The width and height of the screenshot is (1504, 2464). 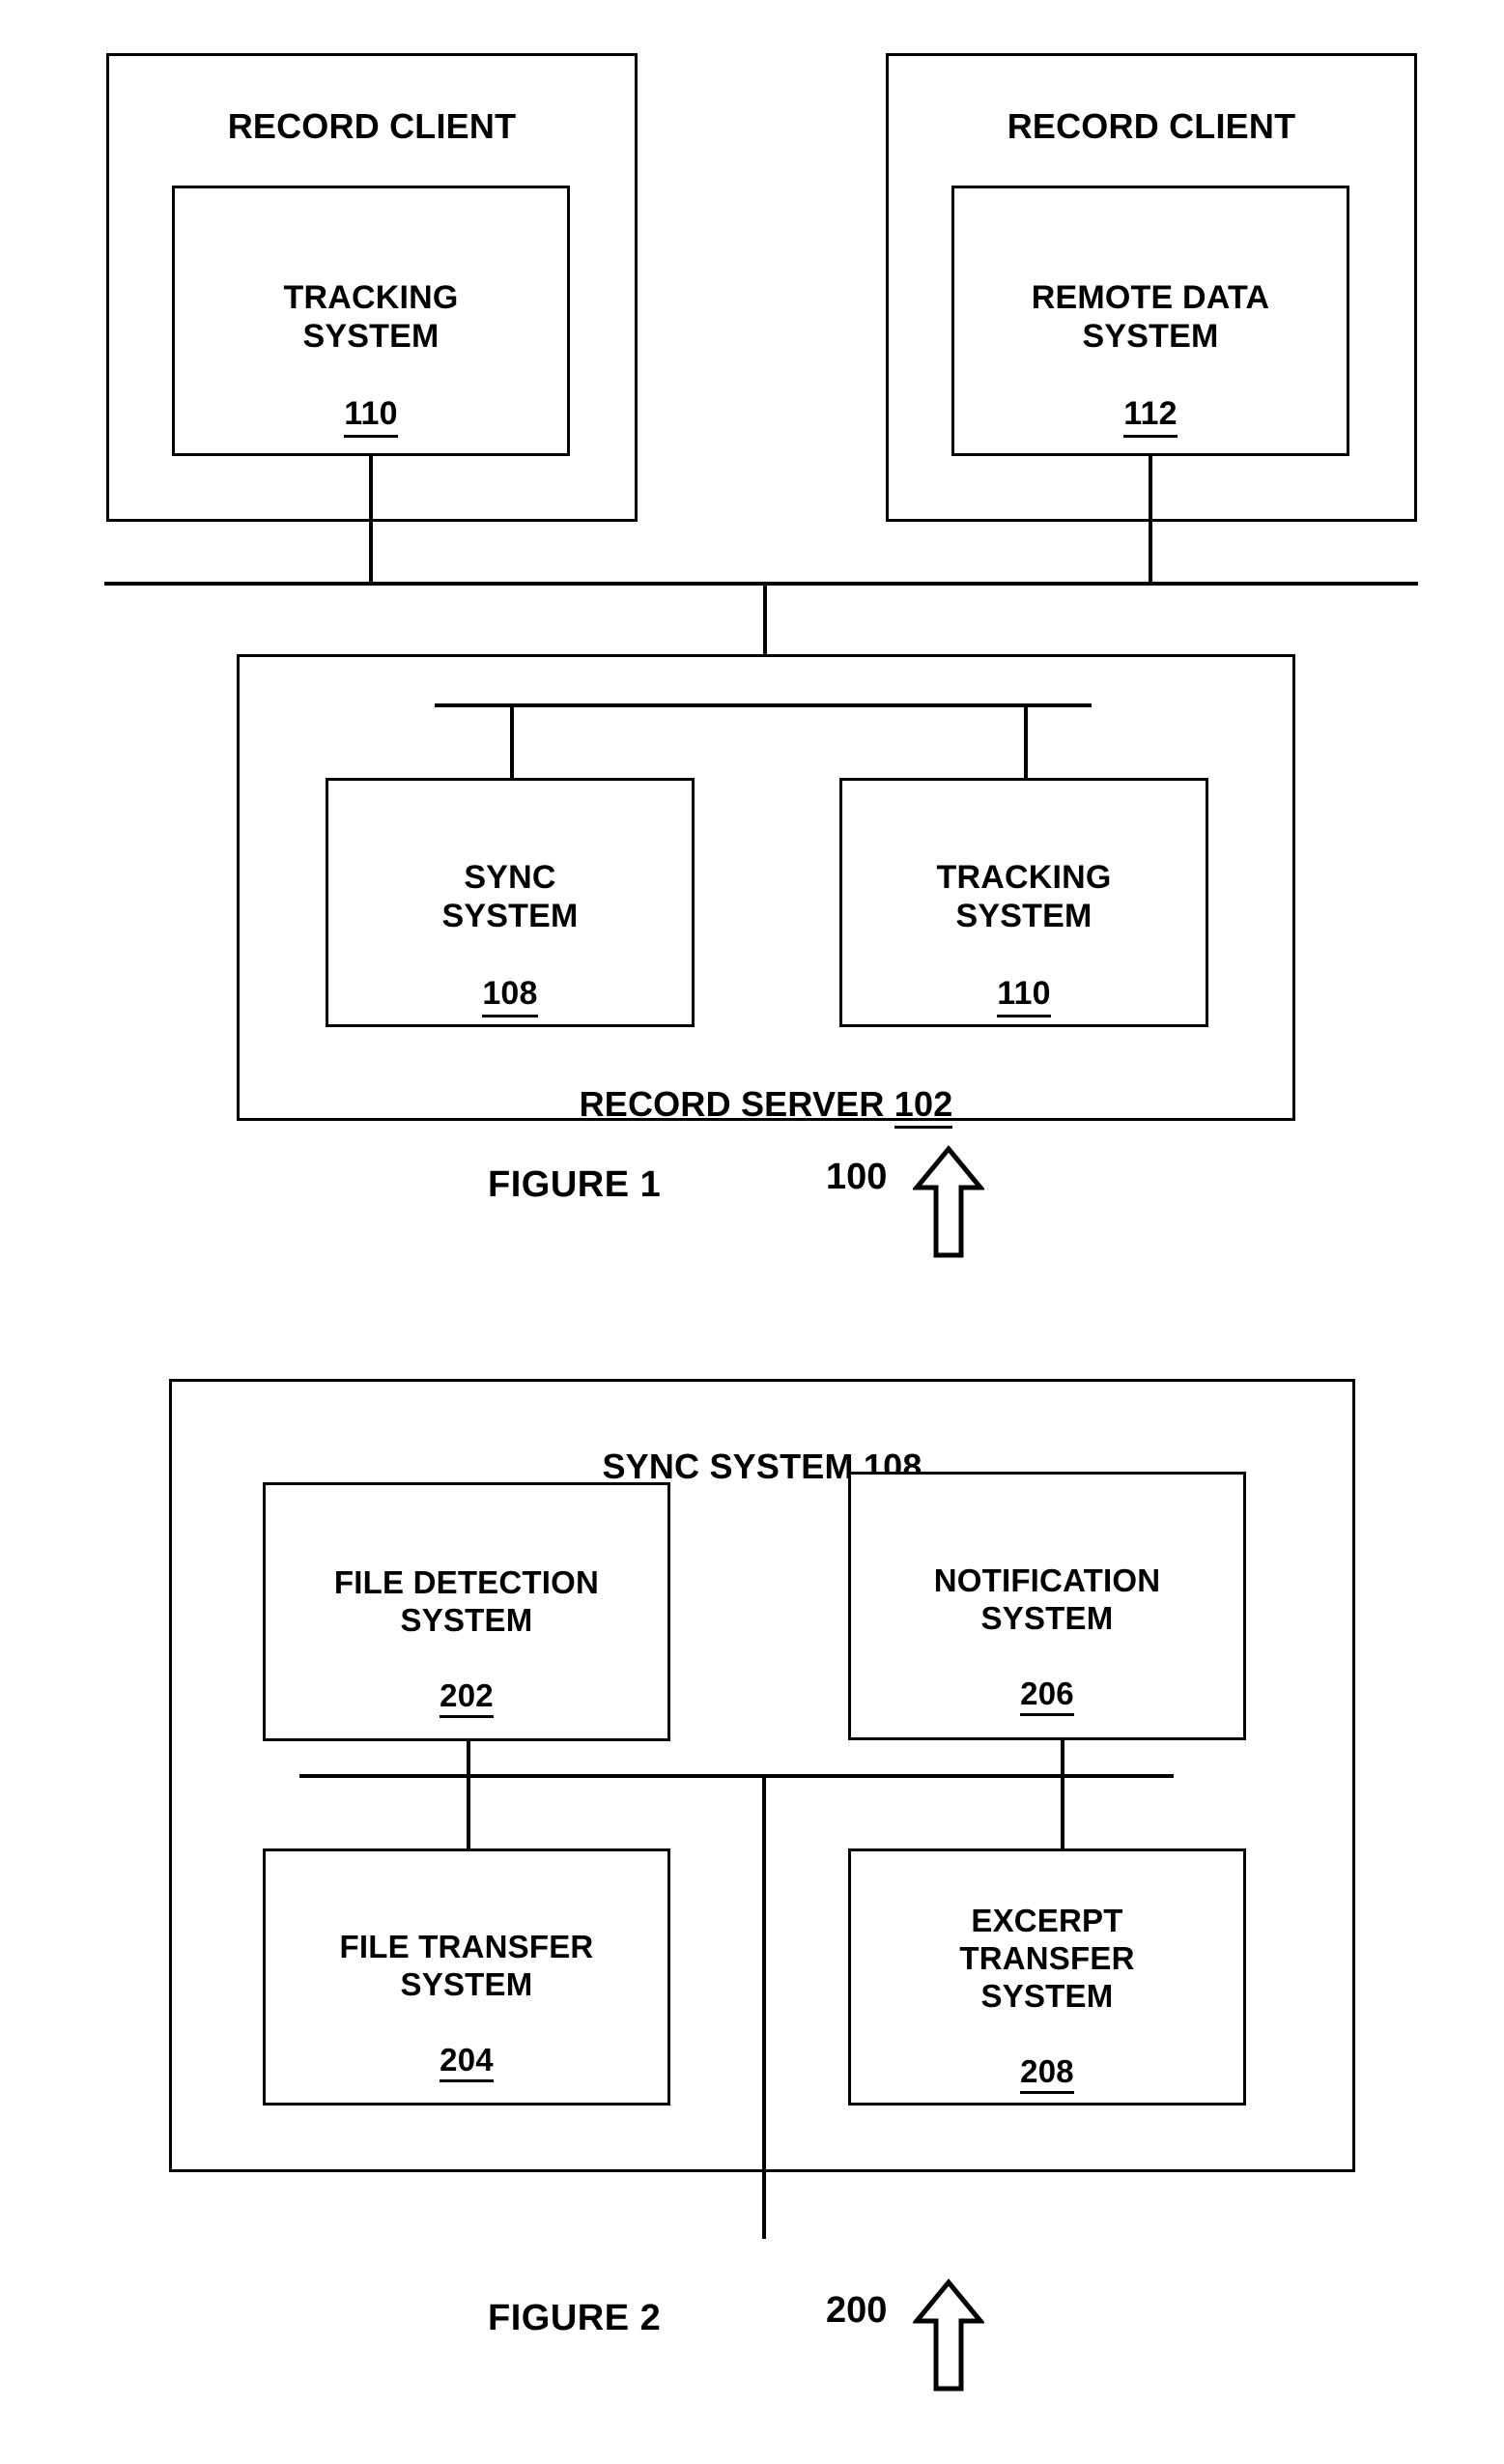 What do you see at coordinates (761, 584) in the screenshot?
I see `network-bus-line` at bounding box center [761, 584].